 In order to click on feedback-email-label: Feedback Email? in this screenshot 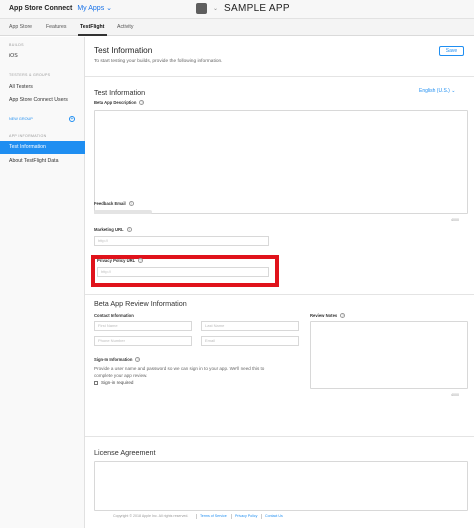, I will do `click(114, 204)`.